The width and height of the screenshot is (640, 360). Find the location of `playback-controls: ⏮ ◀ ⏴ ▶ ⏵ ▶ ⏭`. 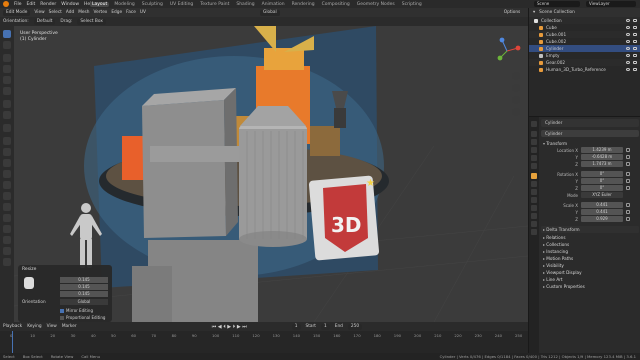

playback-controls: ⏮ ◀ ⏴ ▶ ⏵ ▶ ⏭ is located at coordinates (229, 327).